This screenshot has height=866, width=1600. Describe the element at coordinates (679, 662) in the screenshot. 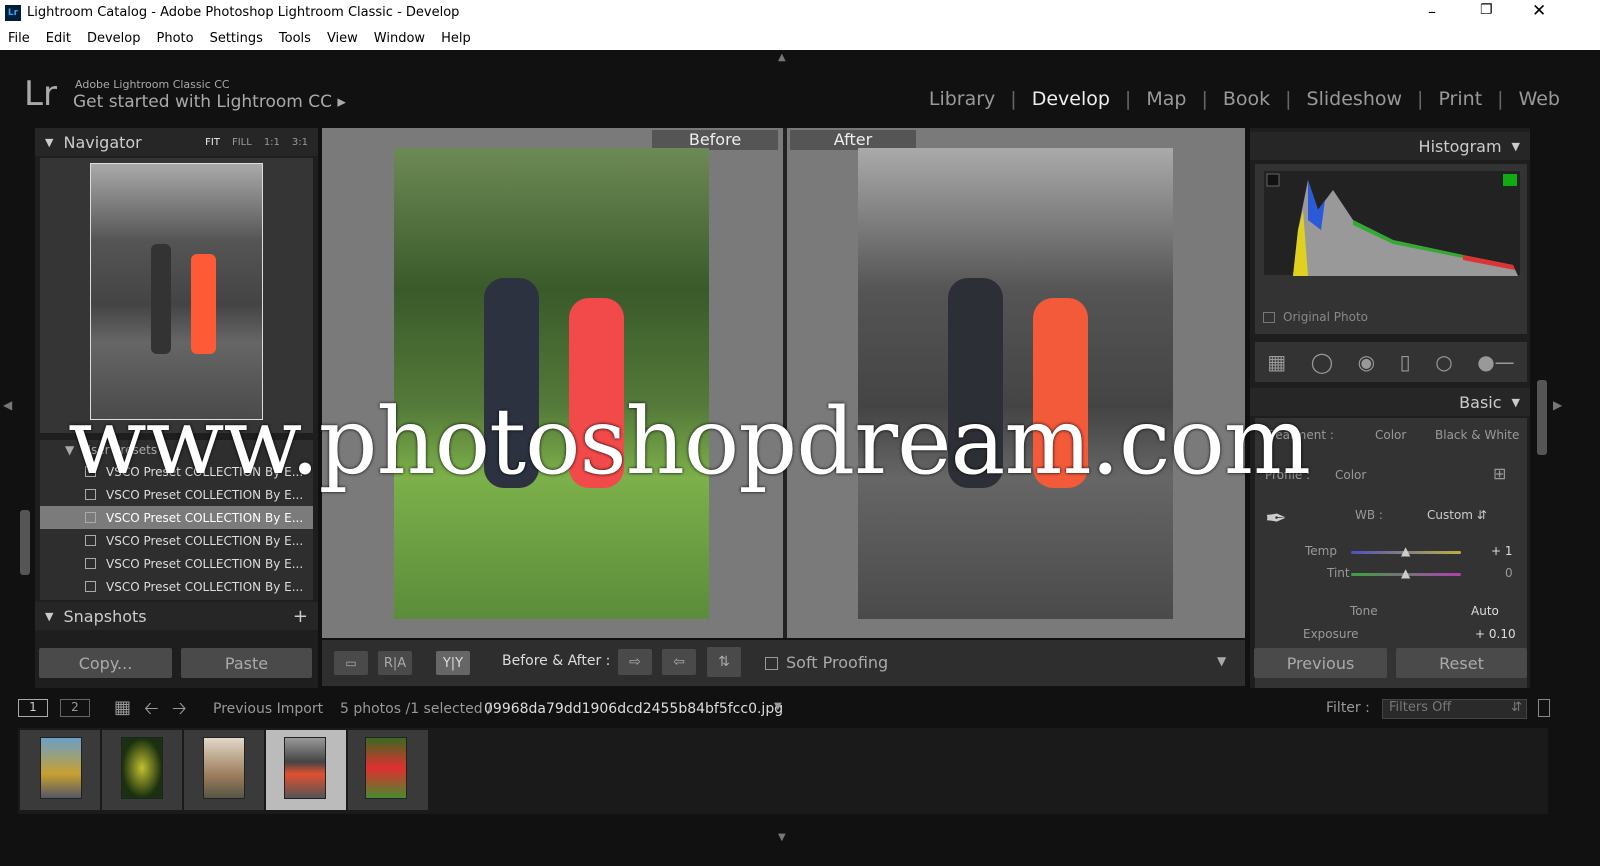

I see `copy-after-to-before-button: ⇦` at that location.